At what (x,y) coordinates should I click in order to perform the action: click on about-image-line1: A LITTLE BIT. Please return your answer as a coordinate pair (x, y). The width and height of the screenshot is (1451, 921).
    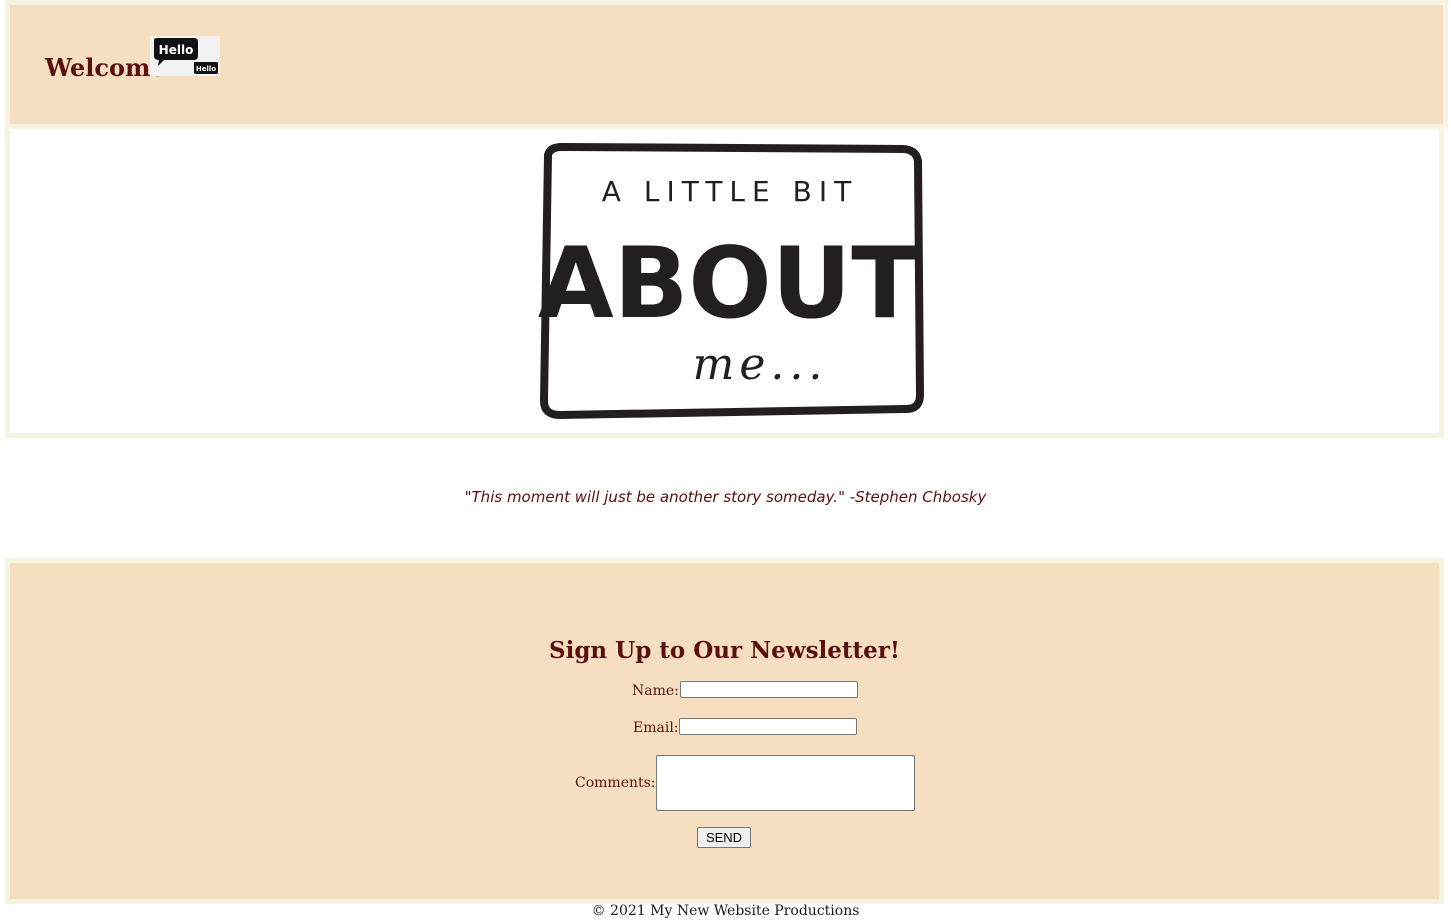
    Looking at the image, I should click on (730, 191).